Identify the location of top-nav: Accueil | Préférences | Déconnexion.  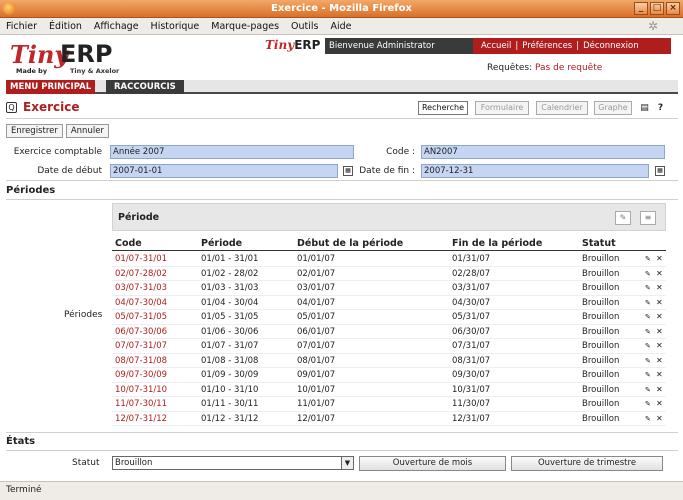
(572, 46).